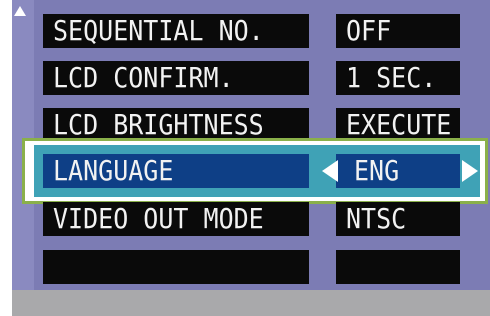 The image size is (490, 316). I want to click on menu-item-label: LANGUAGE, so click(113, 170).